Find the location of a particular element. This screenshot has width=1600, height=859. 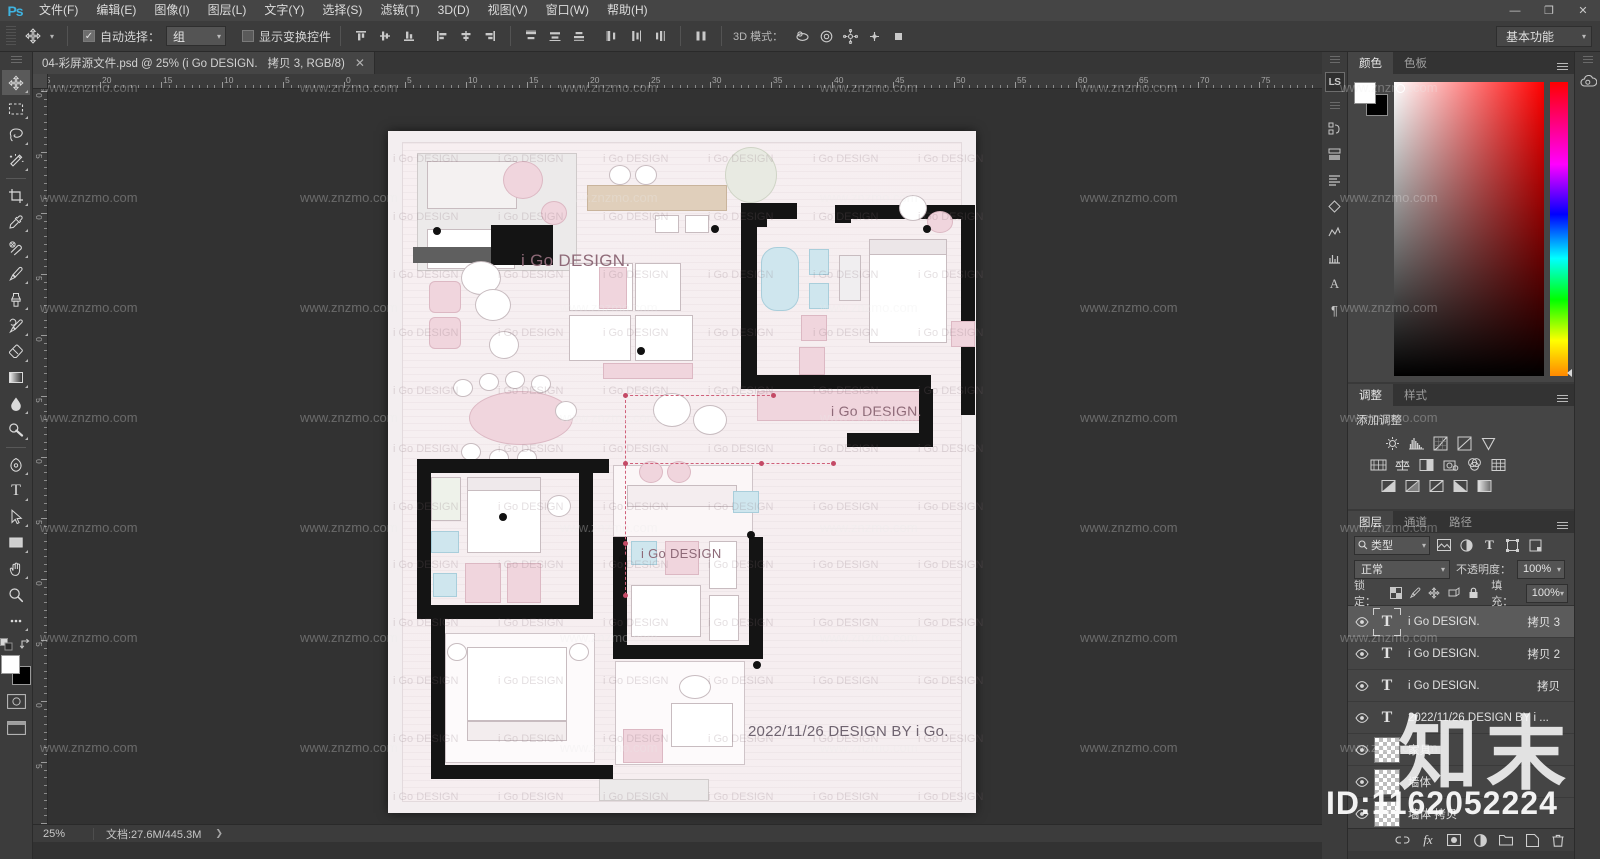

close-button: ✕ is located at coordinates (1583, 10).